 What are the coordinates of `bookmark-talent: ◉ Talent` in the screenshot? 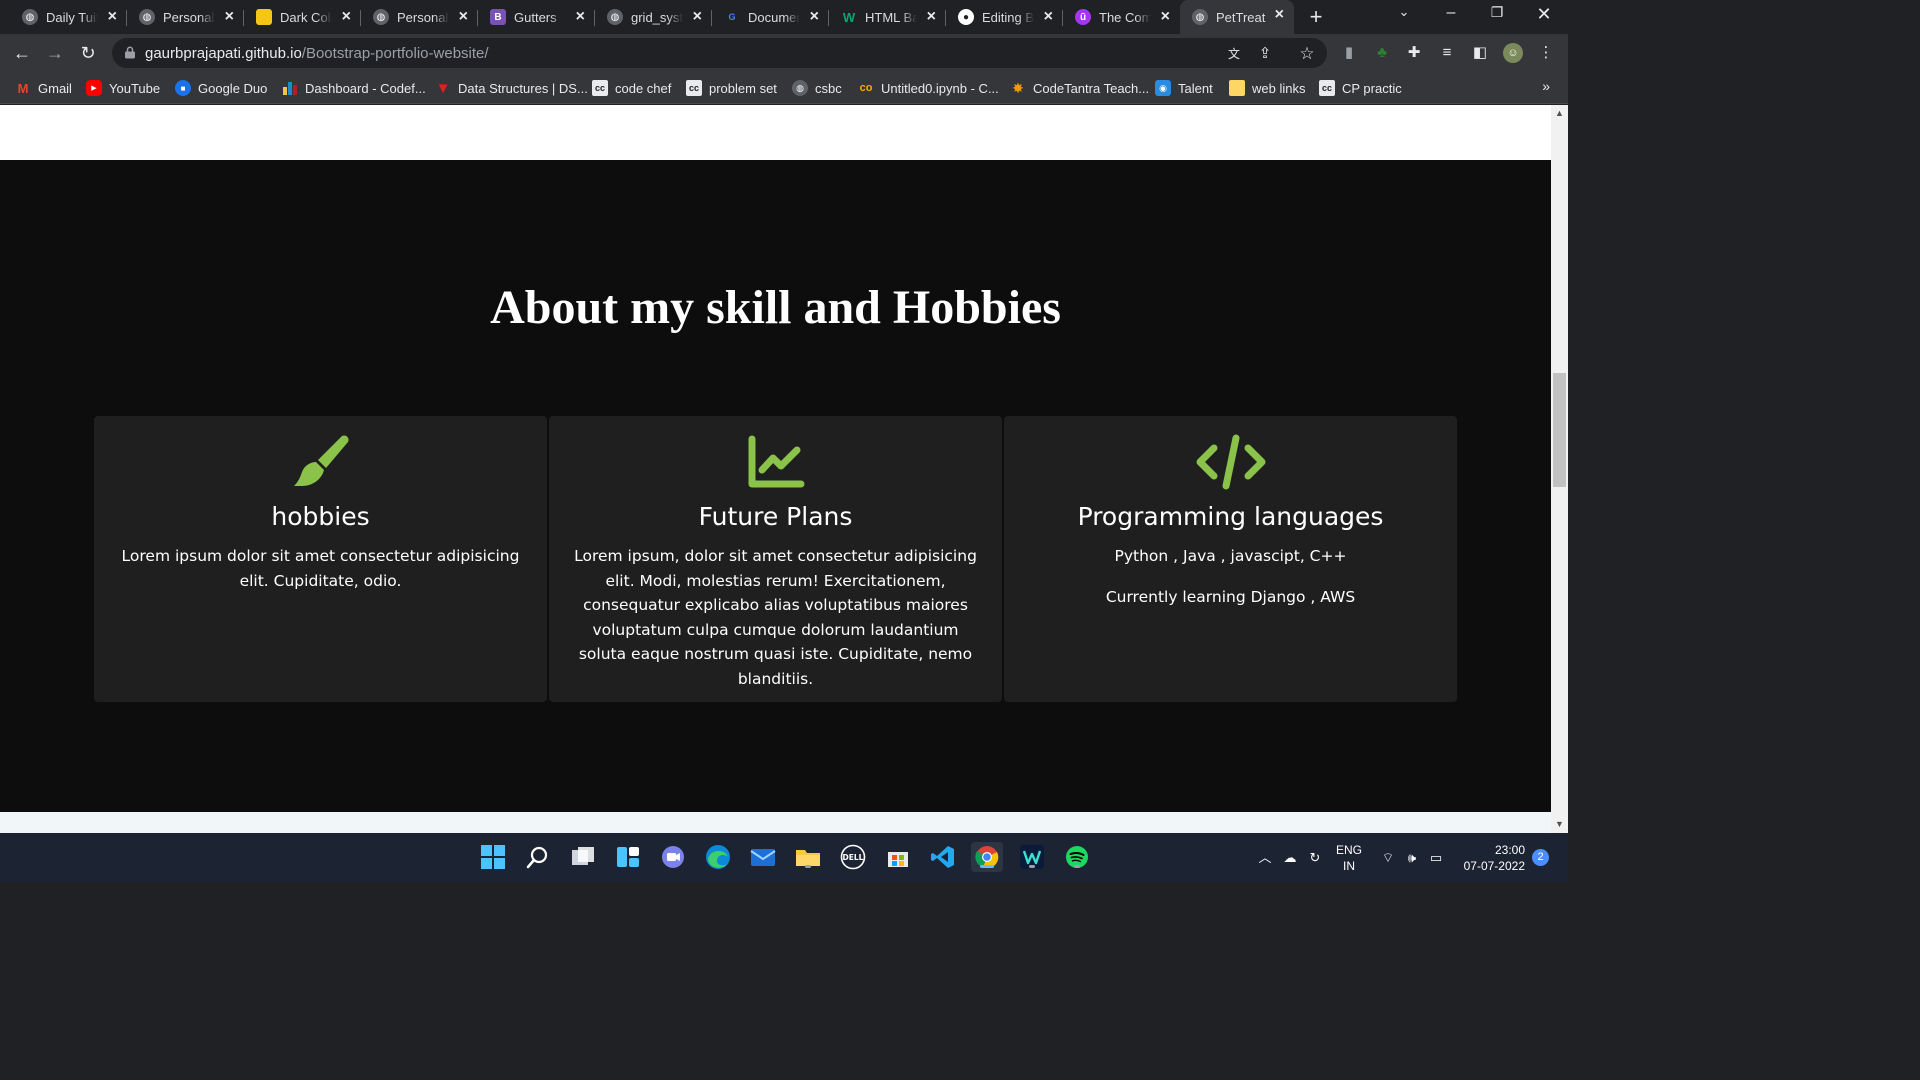 It's located at (1184, 88).